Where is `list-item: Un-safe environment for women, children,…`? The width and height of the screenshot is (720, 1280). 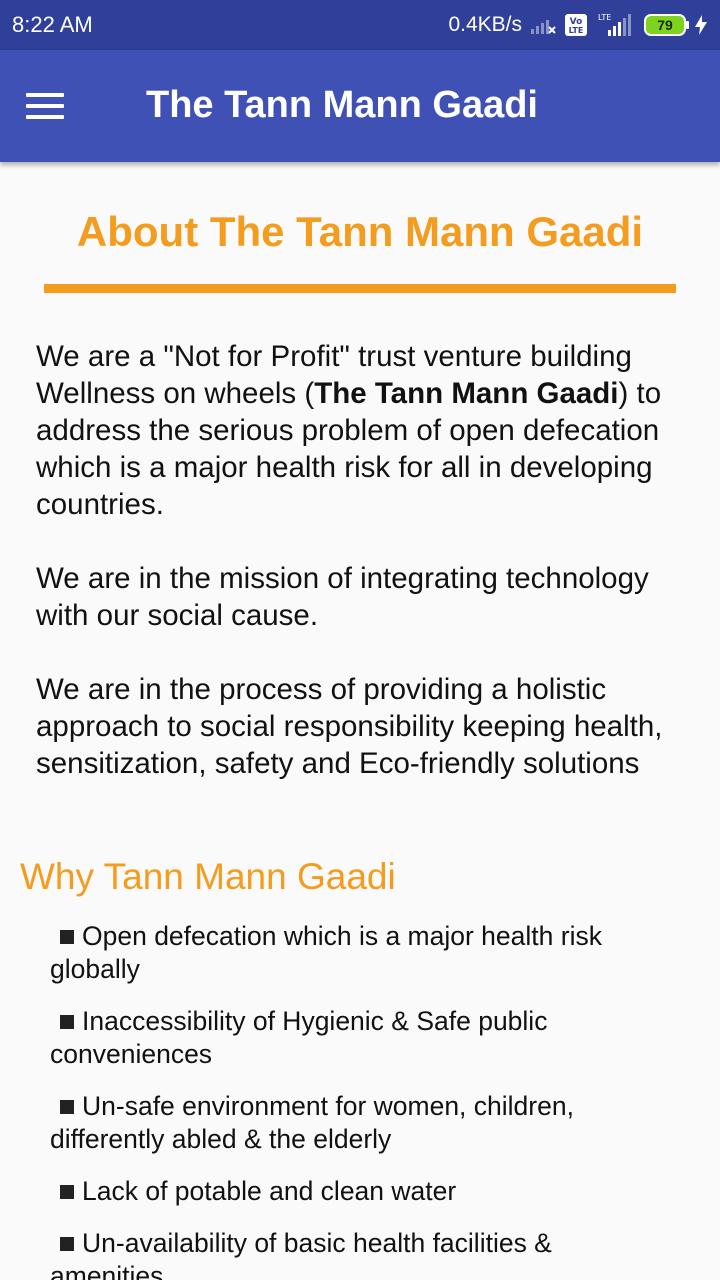 list-item: Un-safe environment for women, children,… is located at coordinates (312, 1122).